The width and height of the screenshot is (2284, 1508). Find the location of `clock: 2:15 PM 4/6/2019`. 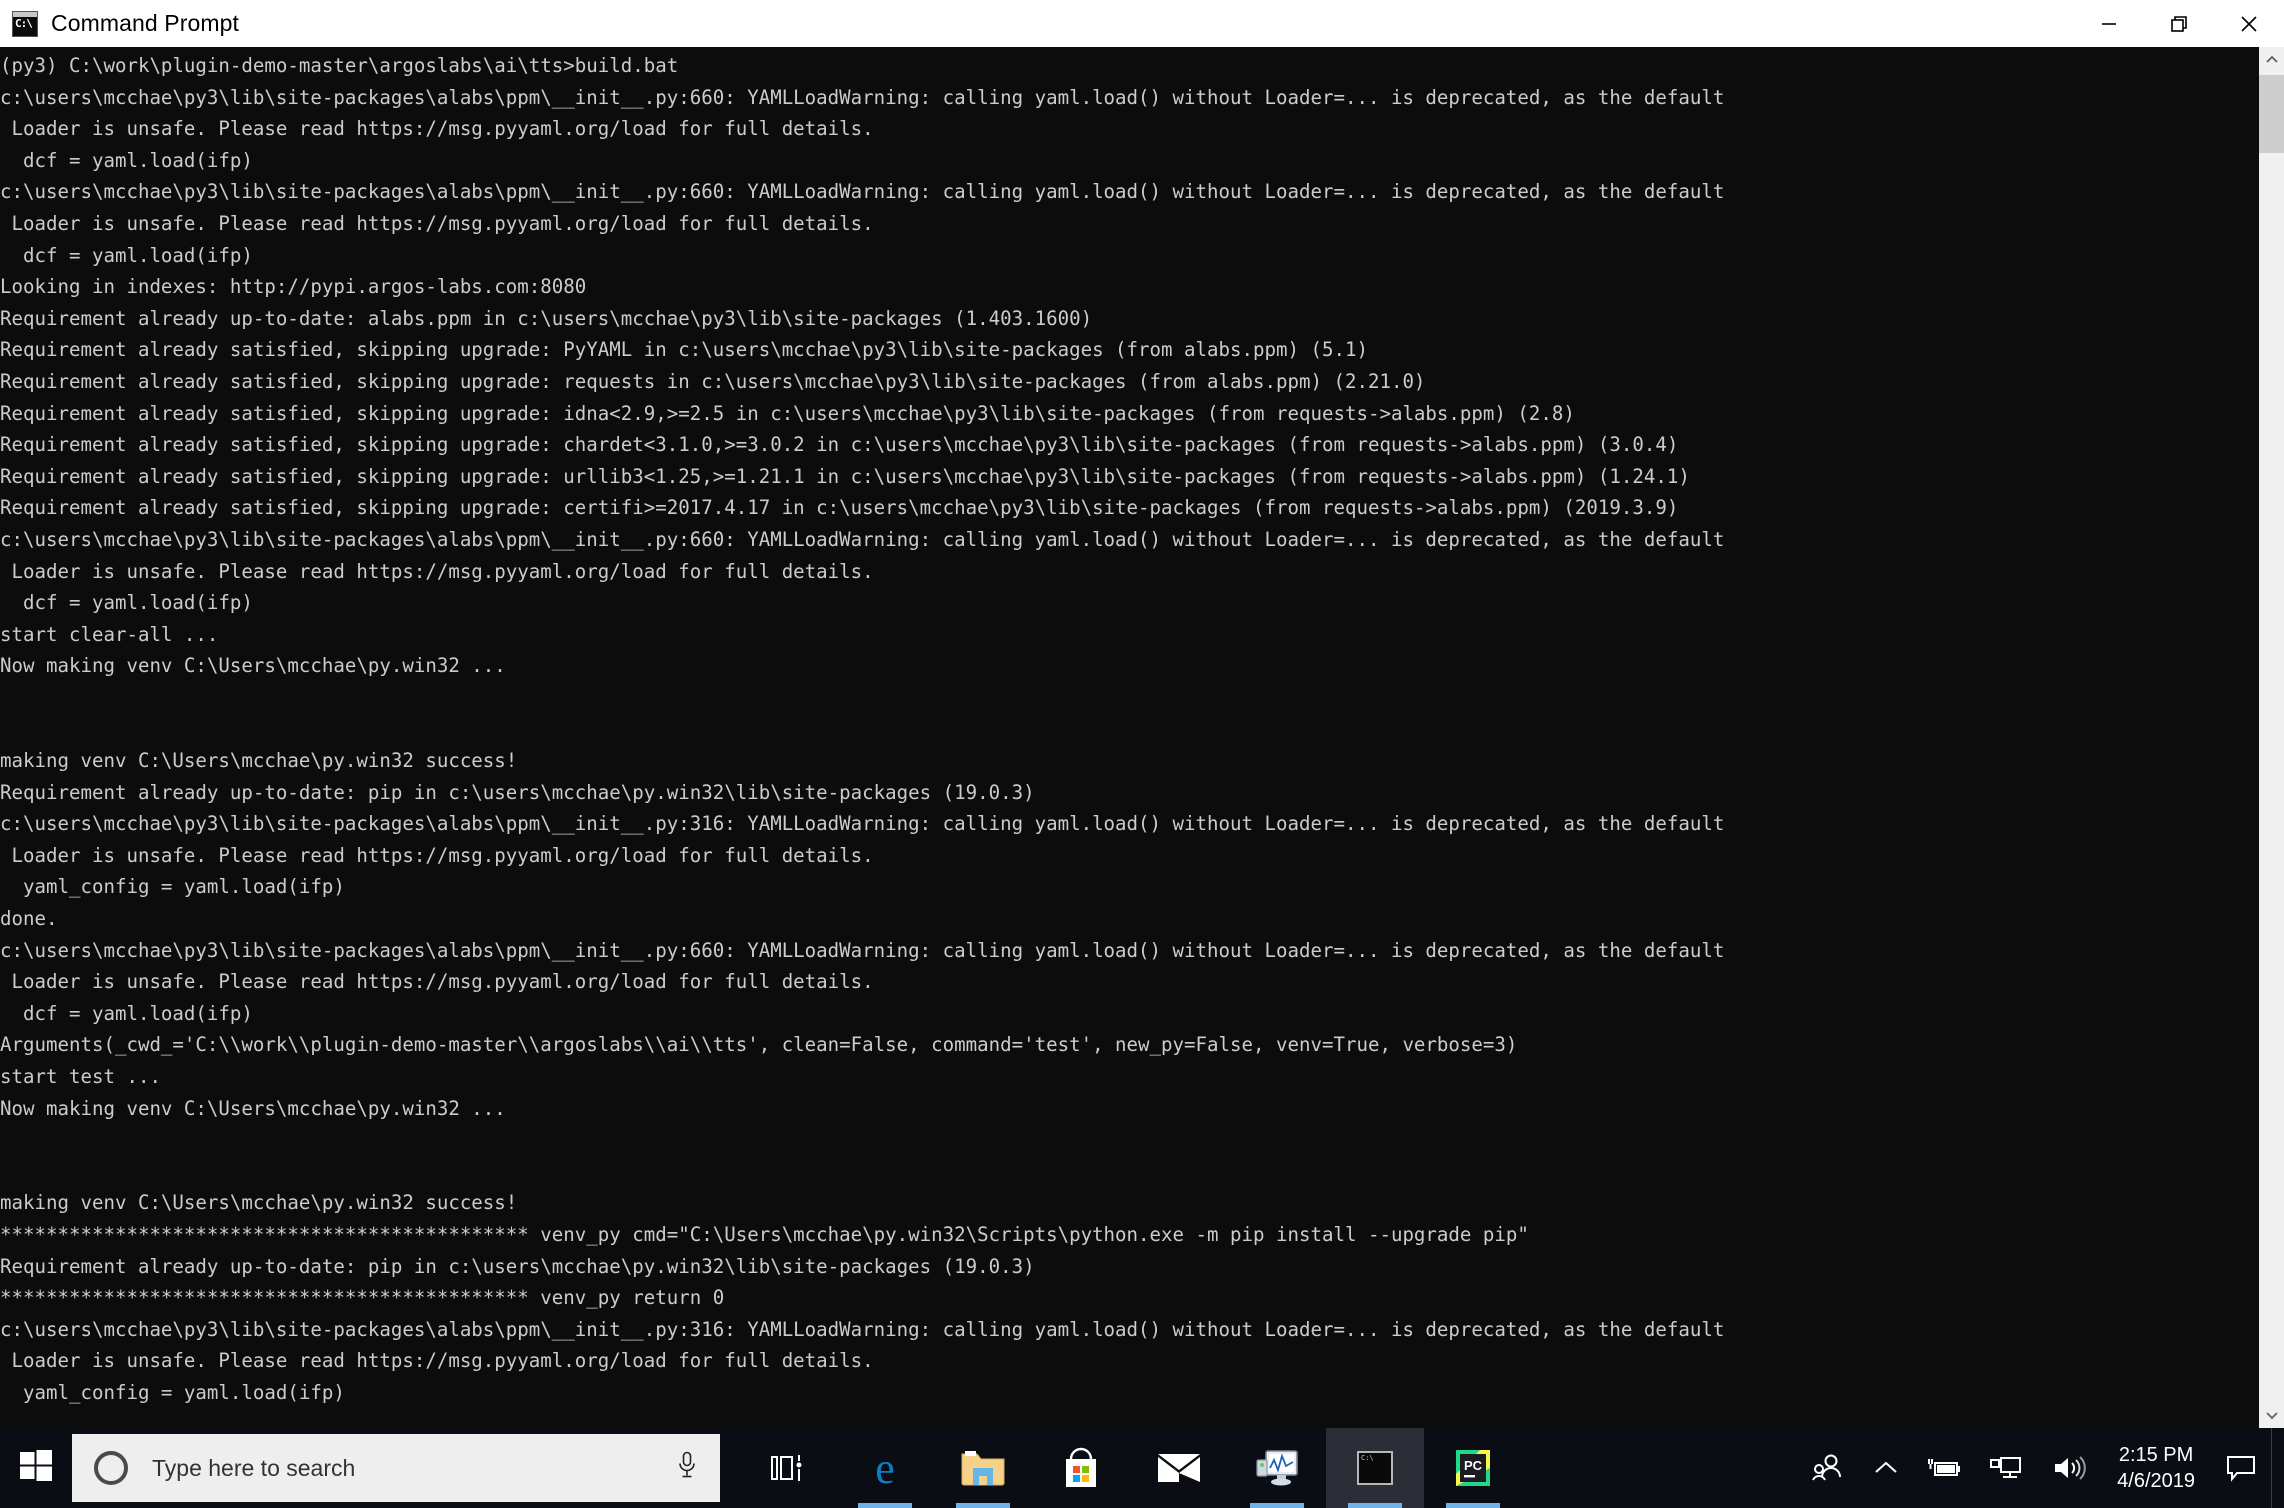

clock: 2:15 PM 4/6/2019 is located at coordinates (2156, 1468).